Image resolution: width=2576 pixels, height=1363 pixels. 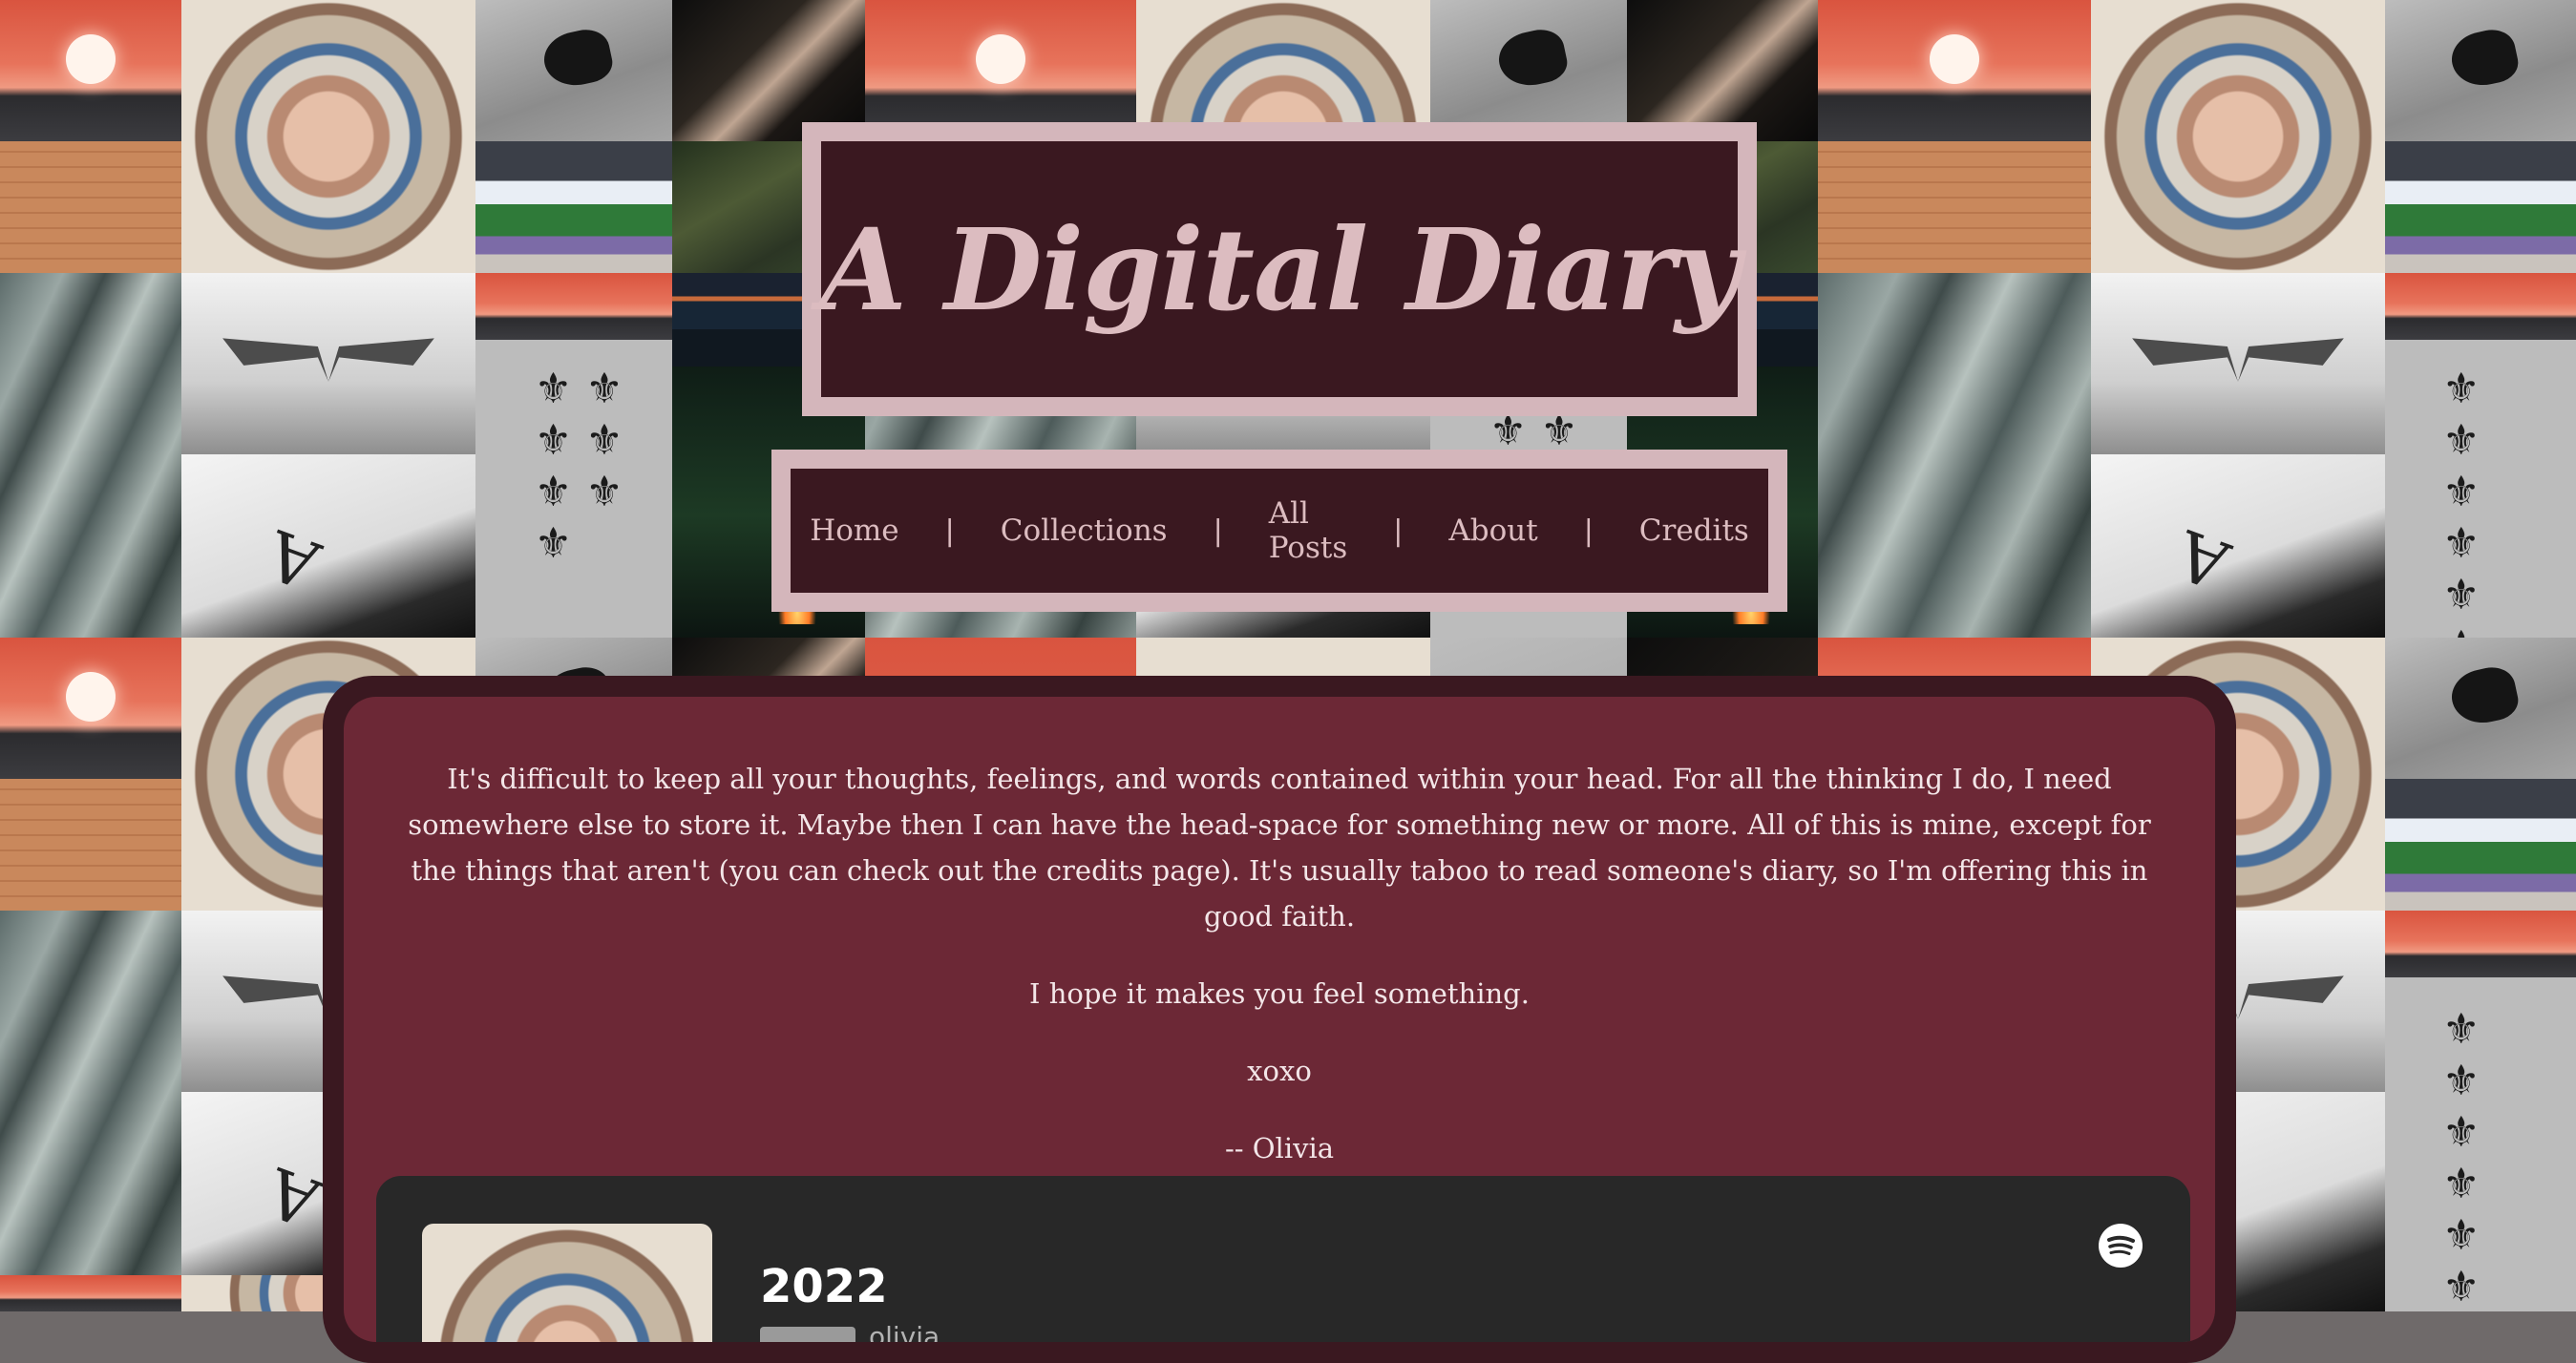 I want to click on intro-line: I hope it makes you feel something., so click(x=1279, y=994).